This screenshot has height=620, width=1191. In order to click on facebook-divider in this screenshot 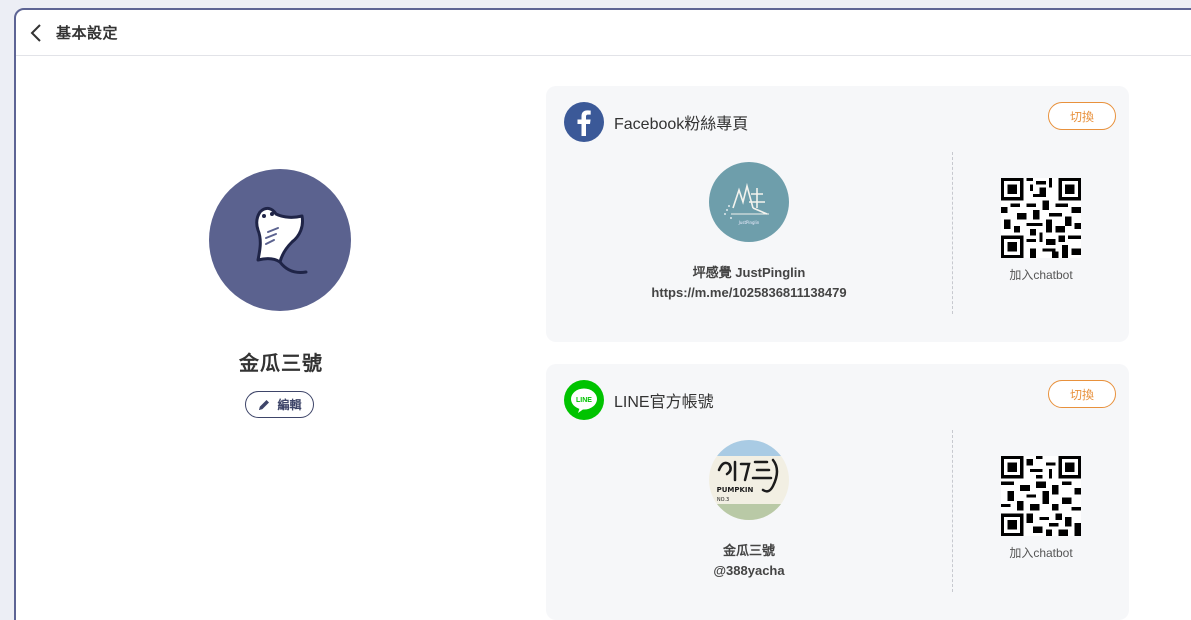, I will do `click(952, 233)`.